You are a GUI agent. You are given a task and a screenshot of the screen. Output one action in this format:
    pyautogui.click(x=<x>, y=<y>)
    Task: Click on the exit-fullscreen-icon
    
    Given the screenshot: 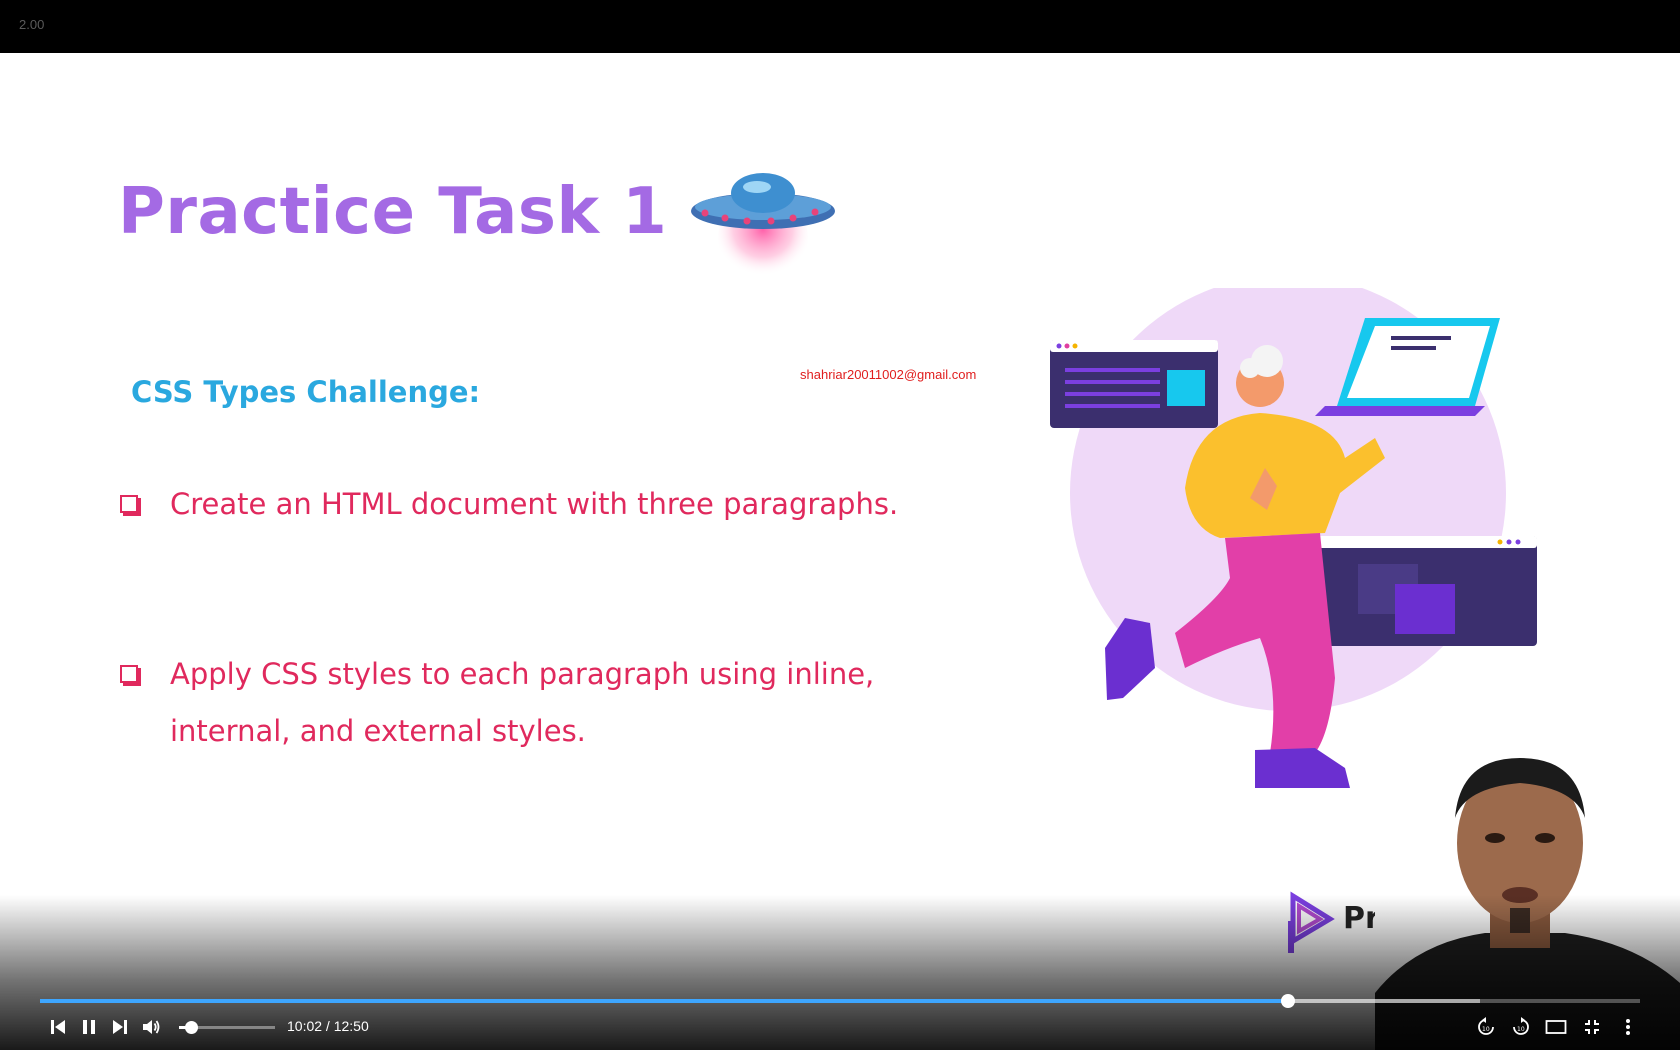 What is the action you would take?
    pyautogui.click(x=1592, y=1027)
    